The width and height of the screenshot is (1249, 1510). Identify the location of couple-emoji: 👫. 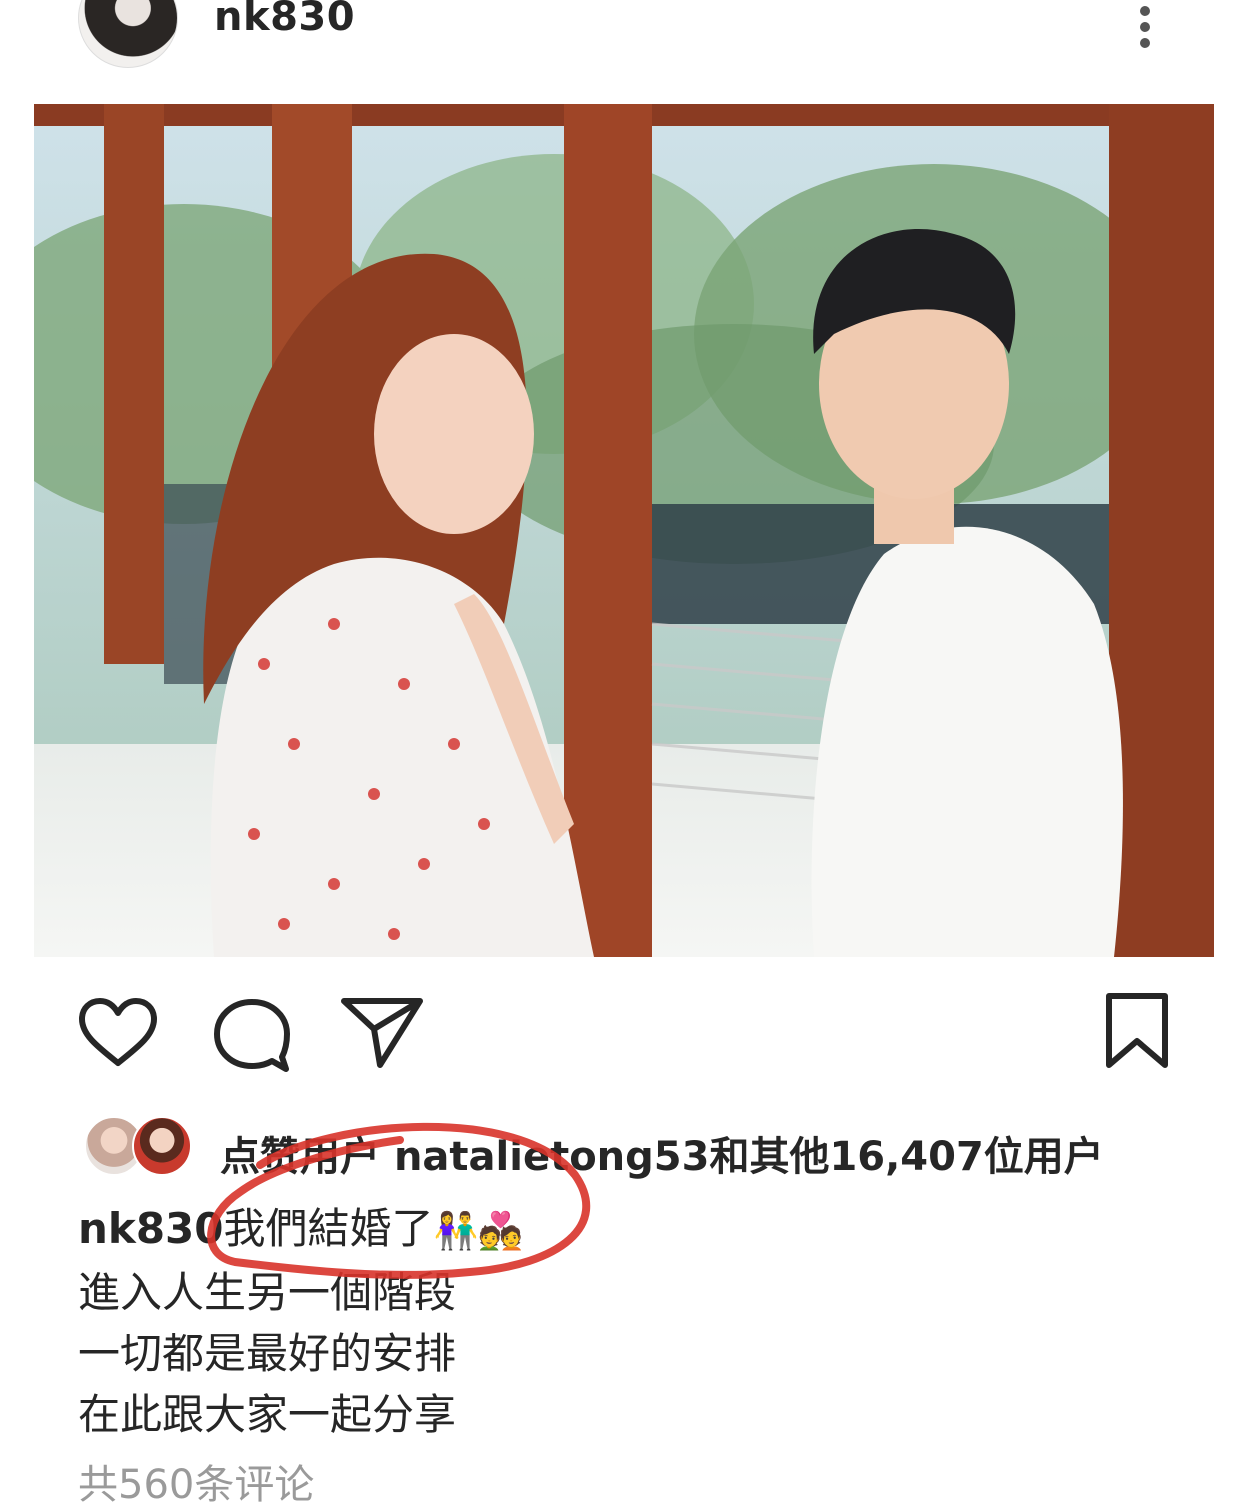
(456, 1231).